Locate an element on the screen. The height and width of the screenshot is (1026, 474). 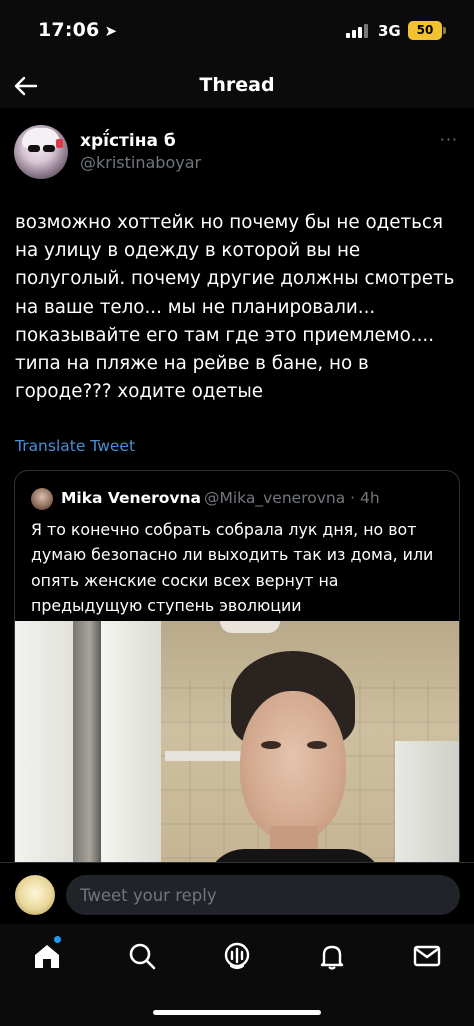
nav-notifications is located at coordinates (332, 956).